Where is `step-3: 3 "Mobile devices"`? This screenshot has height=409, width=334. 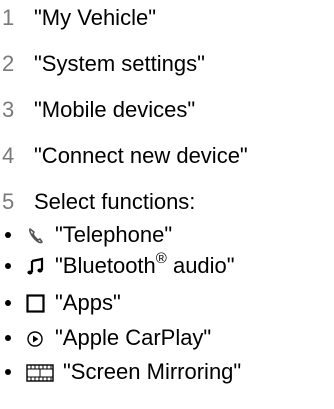 step-3: 3 "Mobile devices" is located at coordinates (98, 110).